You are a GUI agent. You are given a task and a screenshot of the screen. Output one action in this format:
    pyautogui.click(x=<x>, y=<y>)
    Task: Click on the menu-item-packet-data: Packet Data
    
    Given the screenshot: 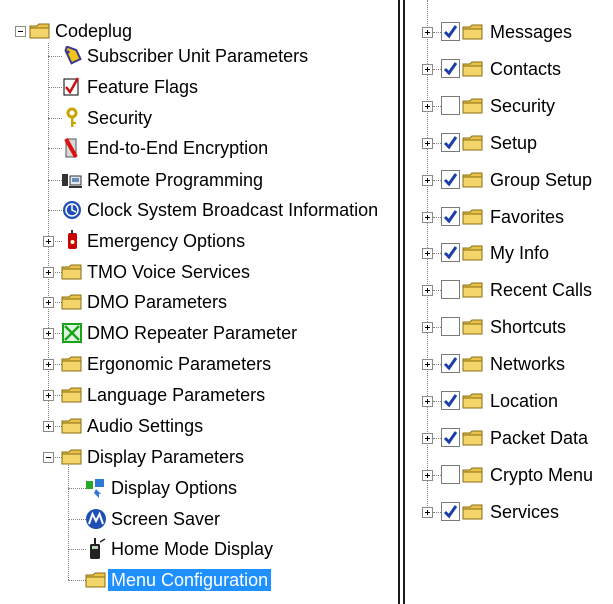 What is the action you would take?
    pyautogui.click(x=539, y=438)
    